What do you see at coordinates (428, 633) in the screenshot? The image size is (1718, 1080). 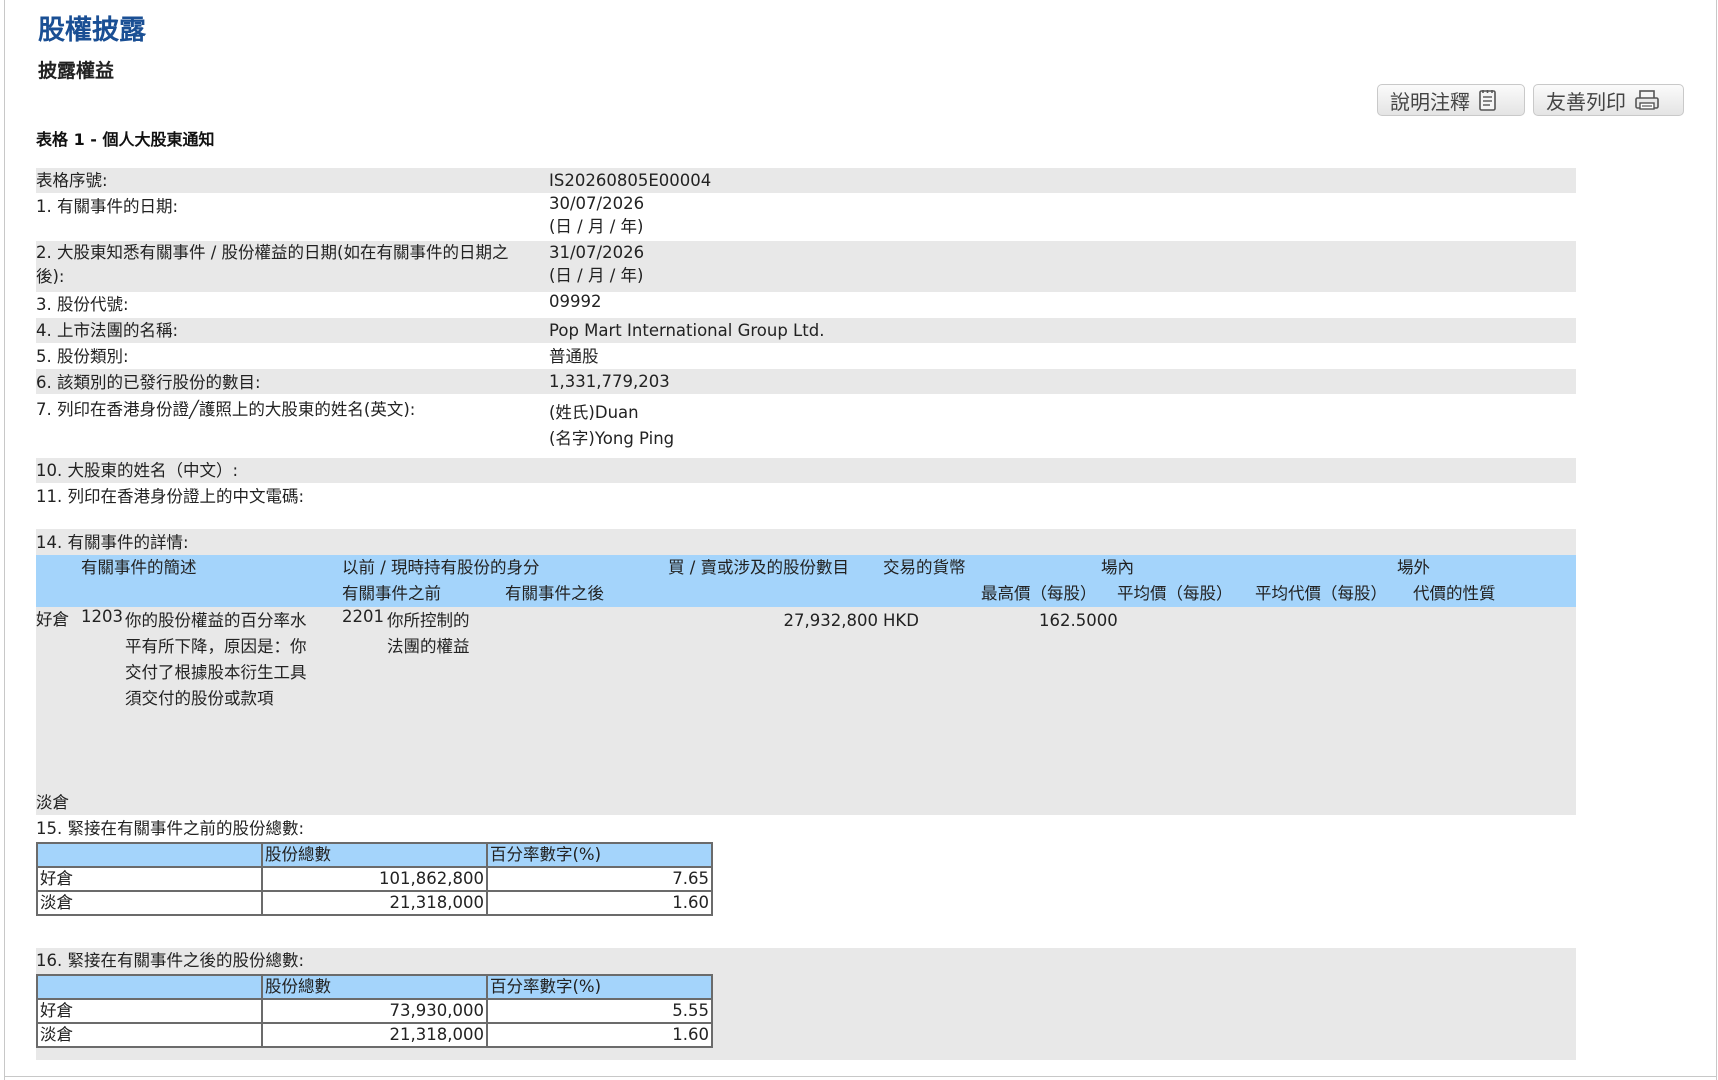 I see `capacity-description: 你所控制的法團的權益` at bounding box center [428, 633].